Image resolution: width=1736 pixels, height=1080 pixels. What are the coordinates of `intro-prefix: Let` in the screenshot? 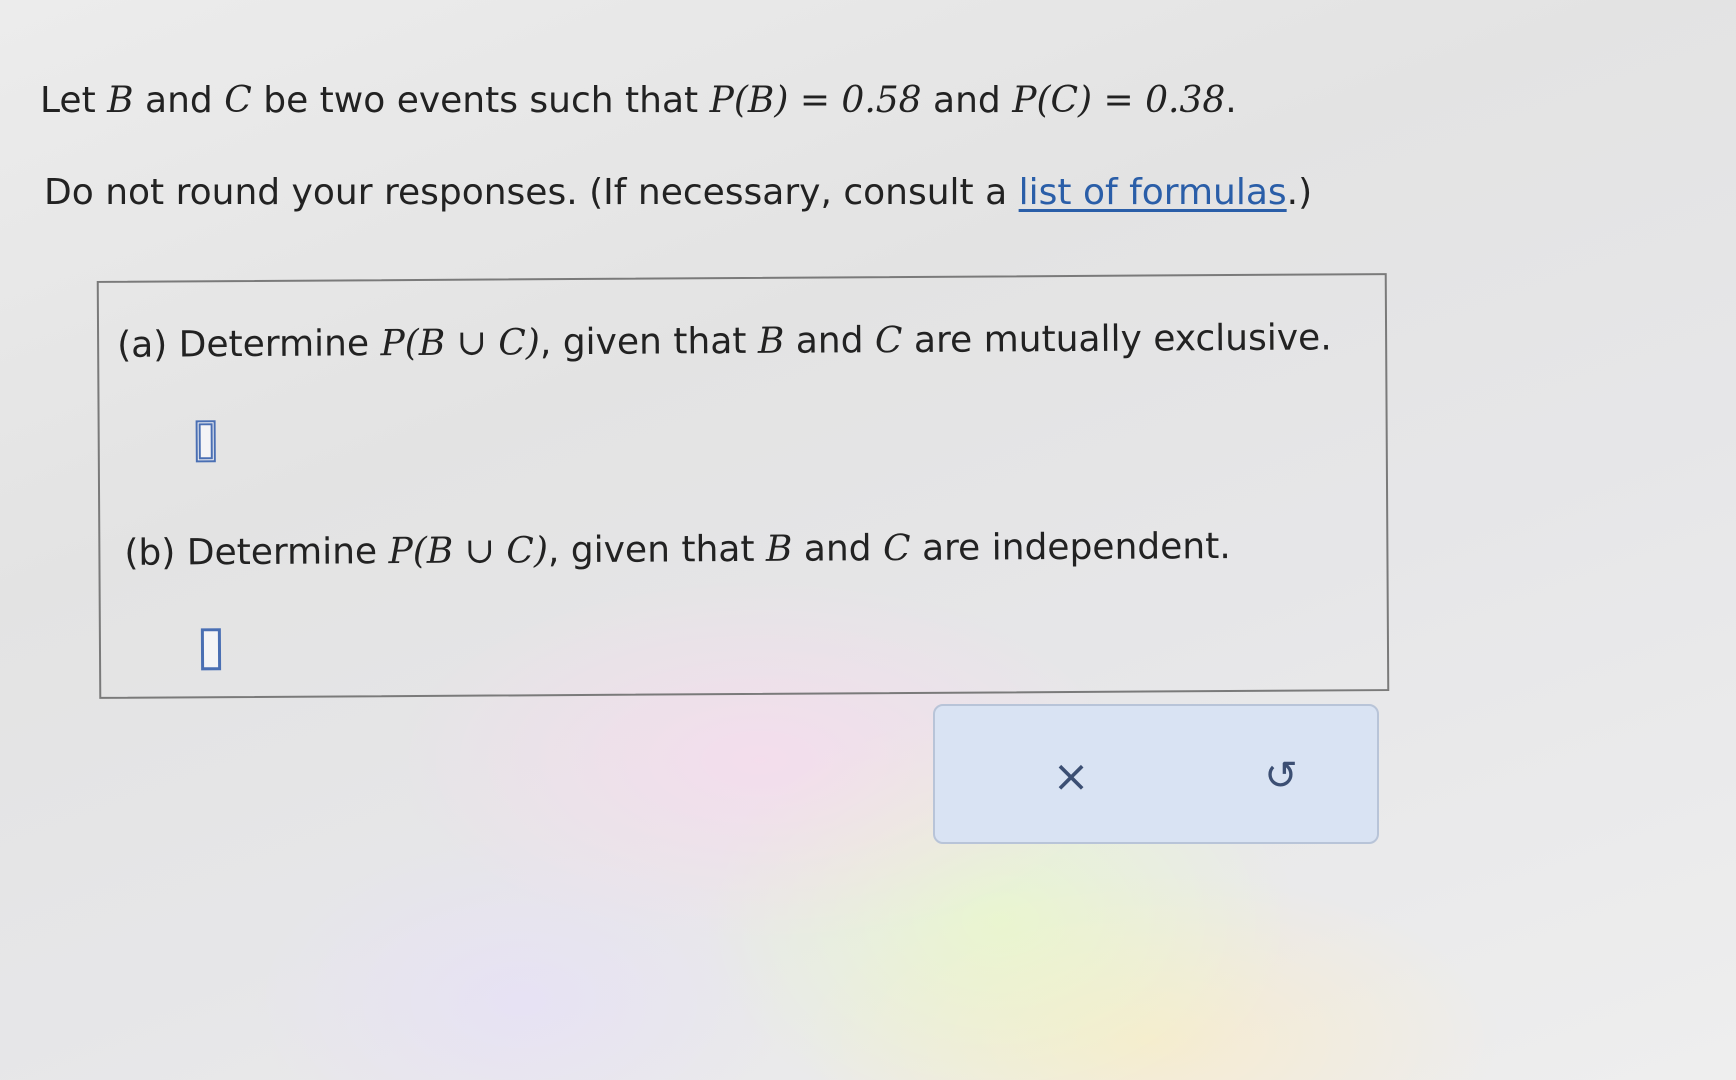 It's located at (74, 100).